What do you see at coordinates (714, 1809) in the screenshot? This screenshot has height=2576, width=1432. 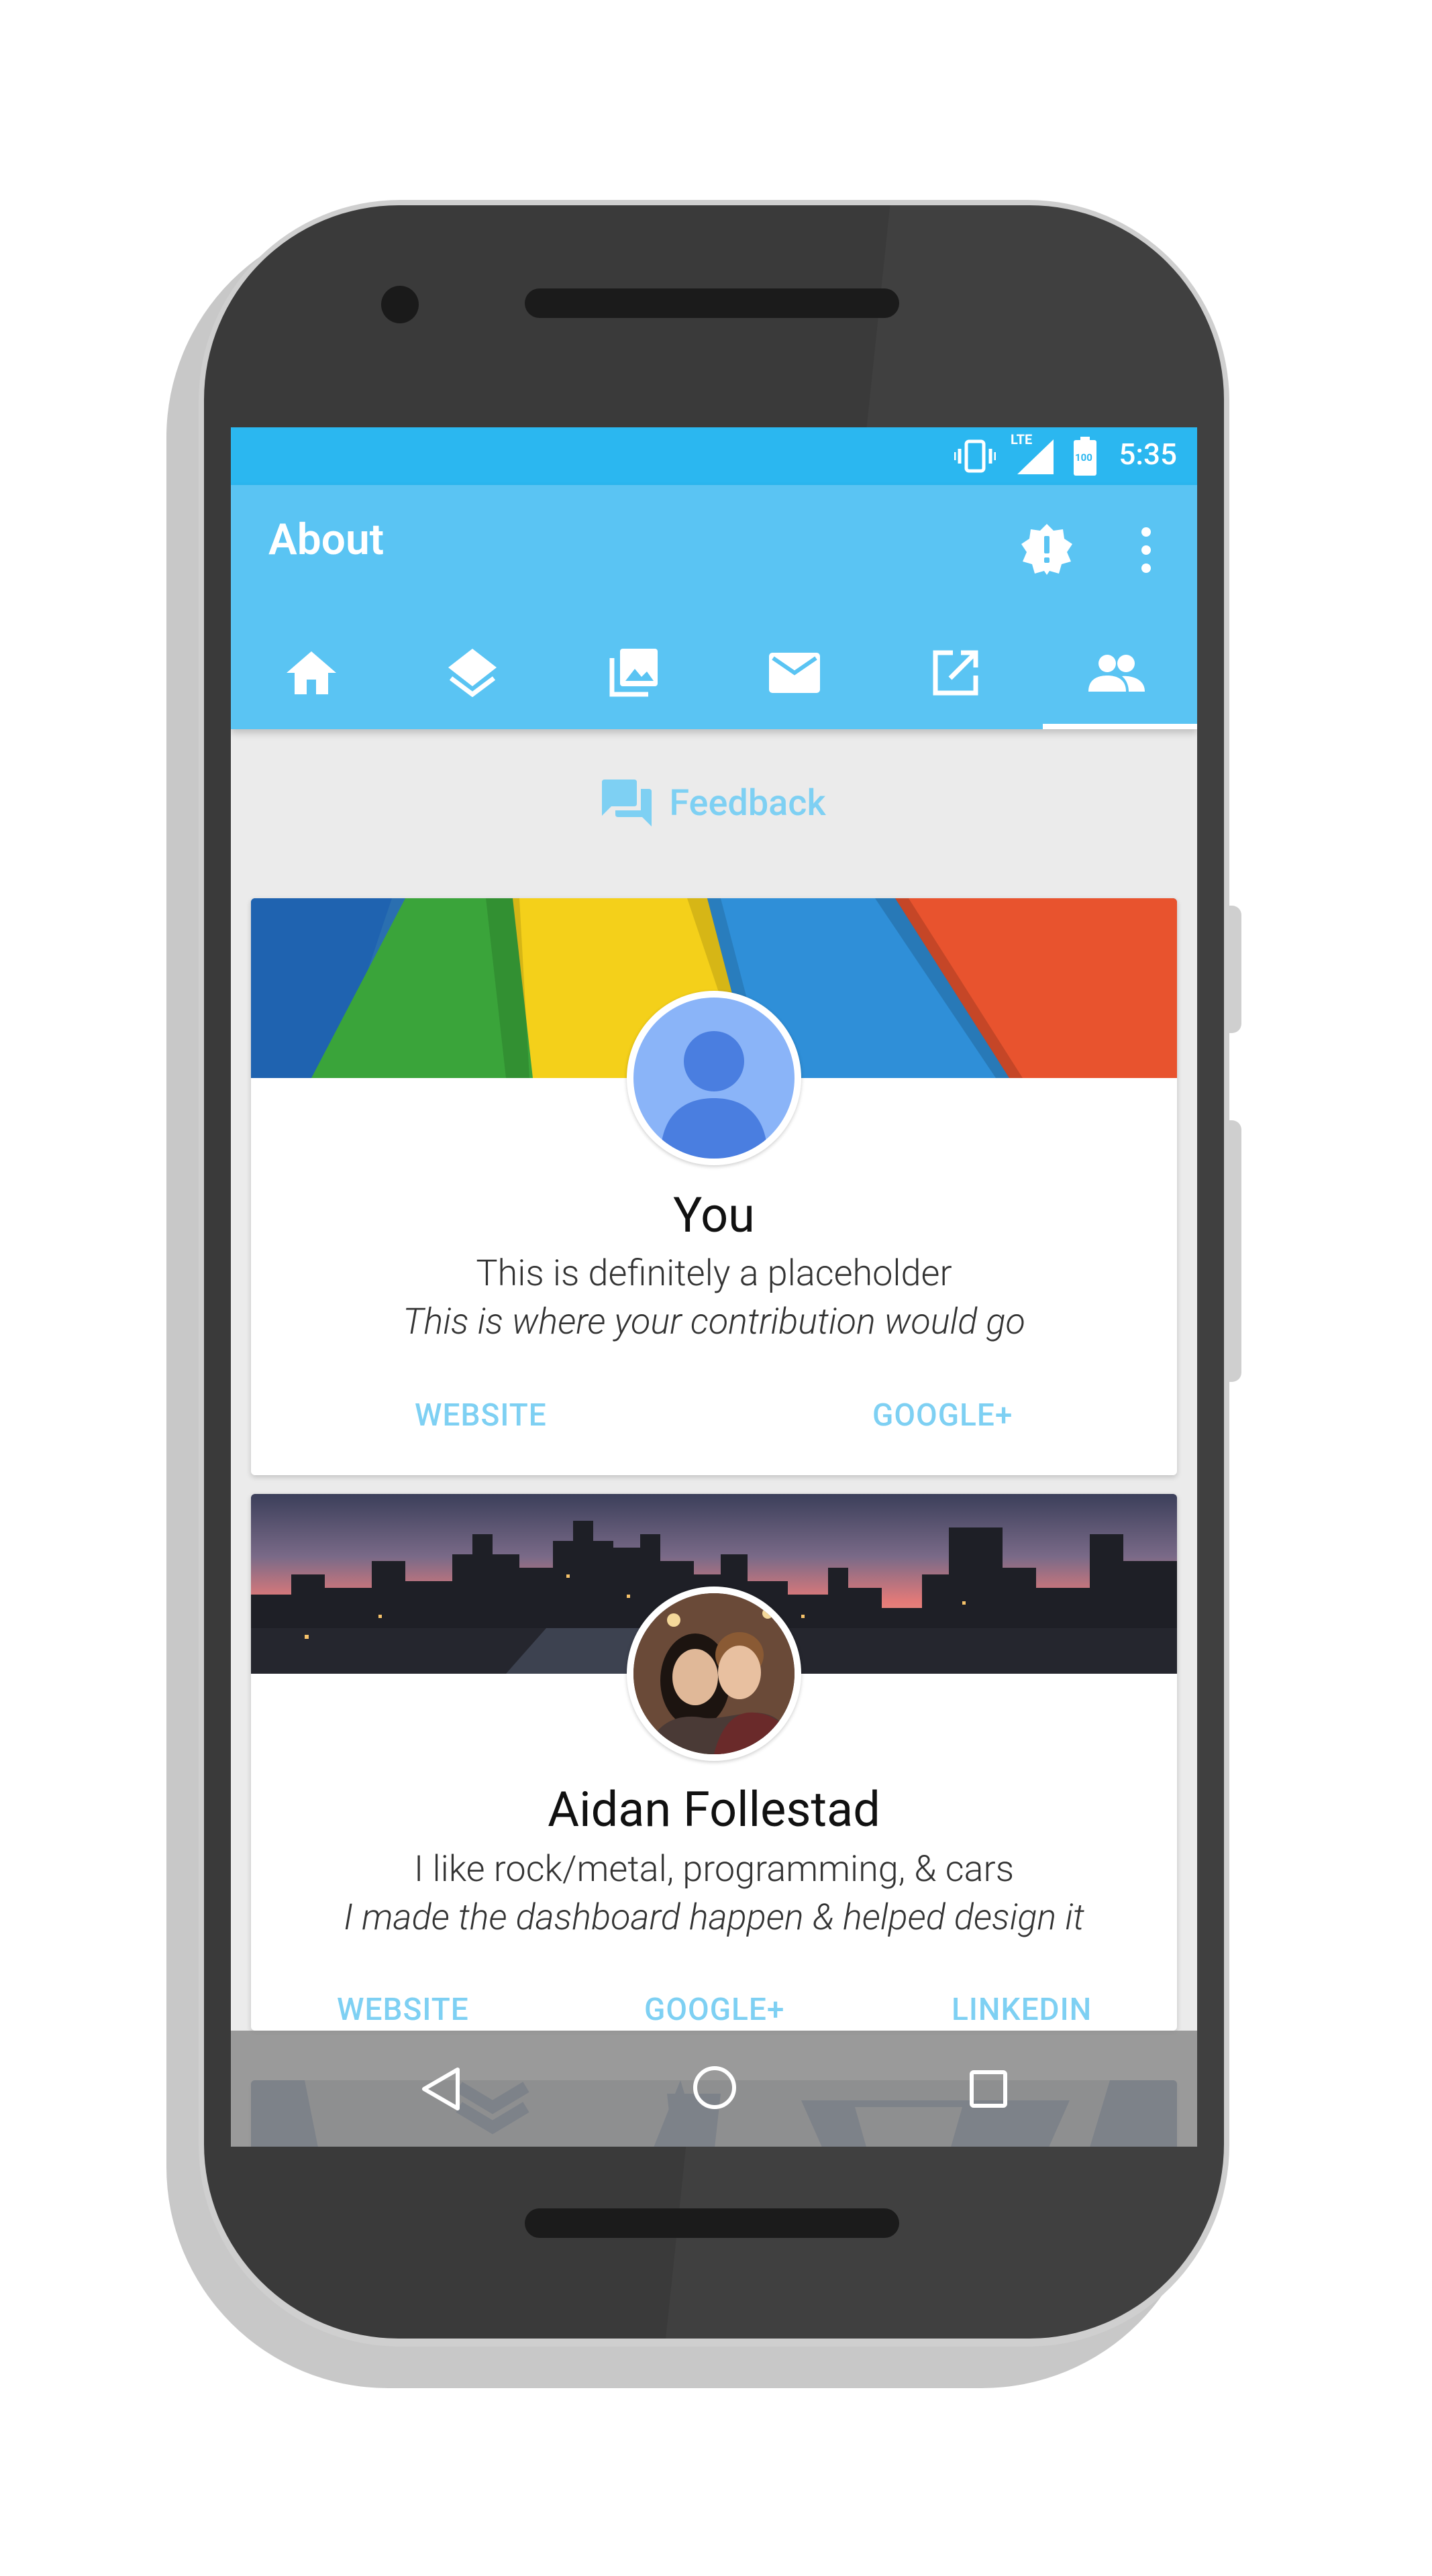 I see `contributor-name: Aidan Follestad` at bounding box center [714, 1809].